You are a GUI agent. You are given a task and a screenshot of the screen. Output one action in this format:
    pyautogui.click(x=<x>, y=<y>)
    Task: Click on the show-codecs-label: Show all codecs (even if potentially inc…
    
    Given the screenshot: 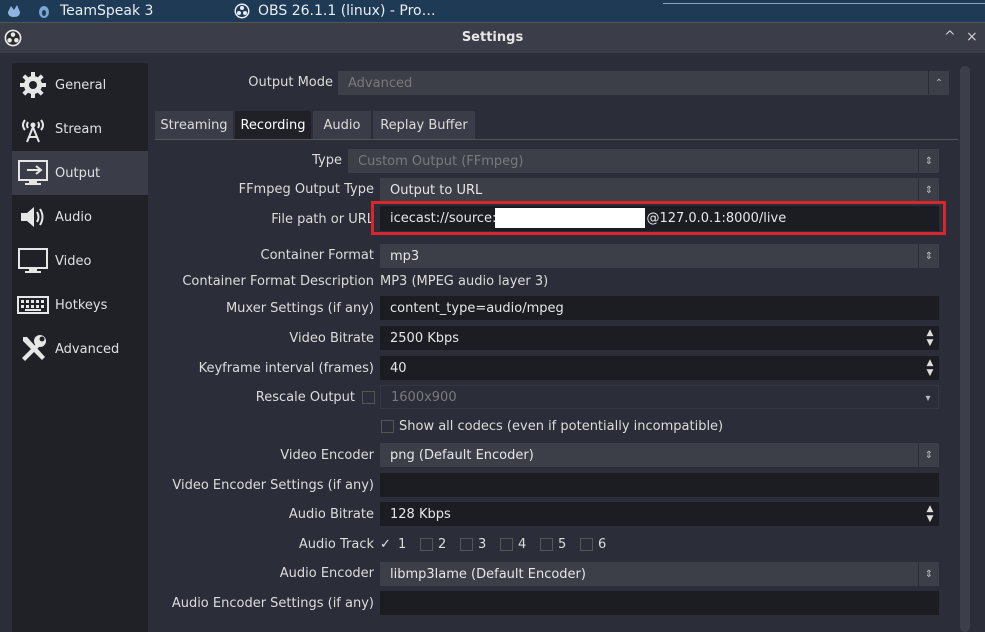 What is the action you would take?
    pyautogui.click(x=561, y=426)
    